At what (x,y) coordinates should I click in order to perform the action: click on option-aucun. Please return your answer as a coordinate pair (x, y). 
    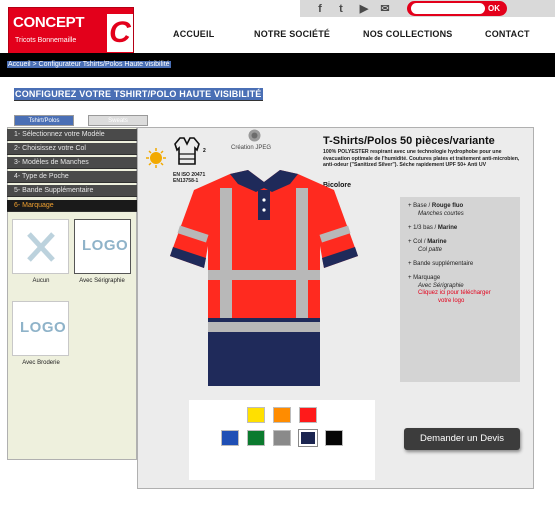
    Looking at the image, I should click on (40, 246).